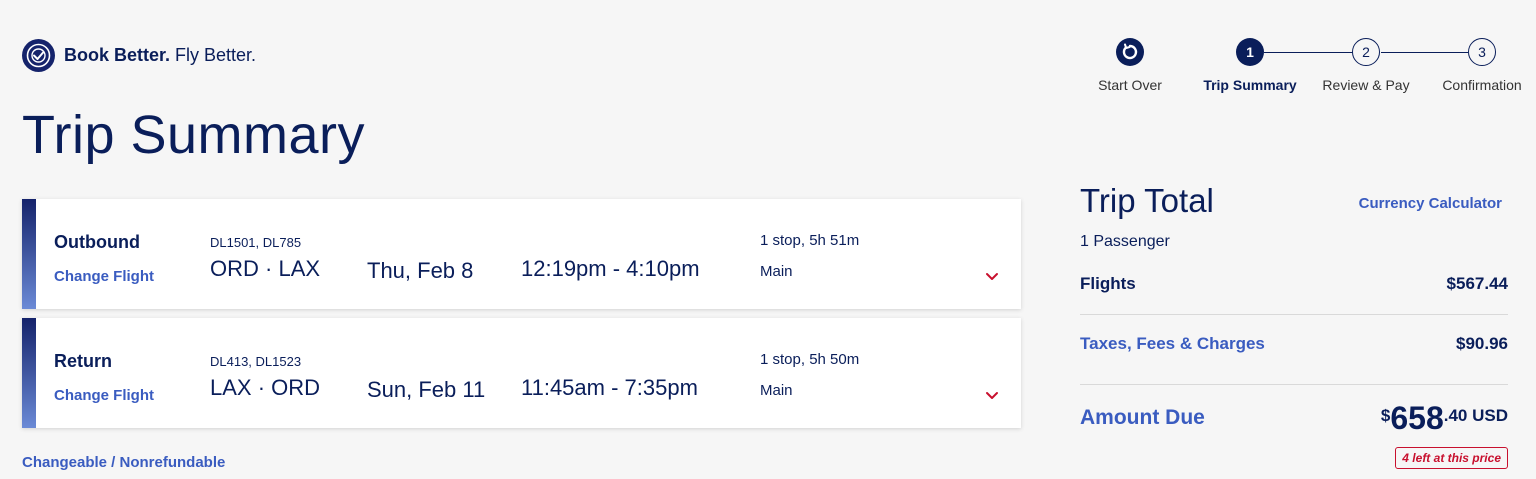 Image resolution: width=1536 pixels, height=479 pixels. I want to click on step-trip-summary: 1 Trip Summary, so click(1250, 65).